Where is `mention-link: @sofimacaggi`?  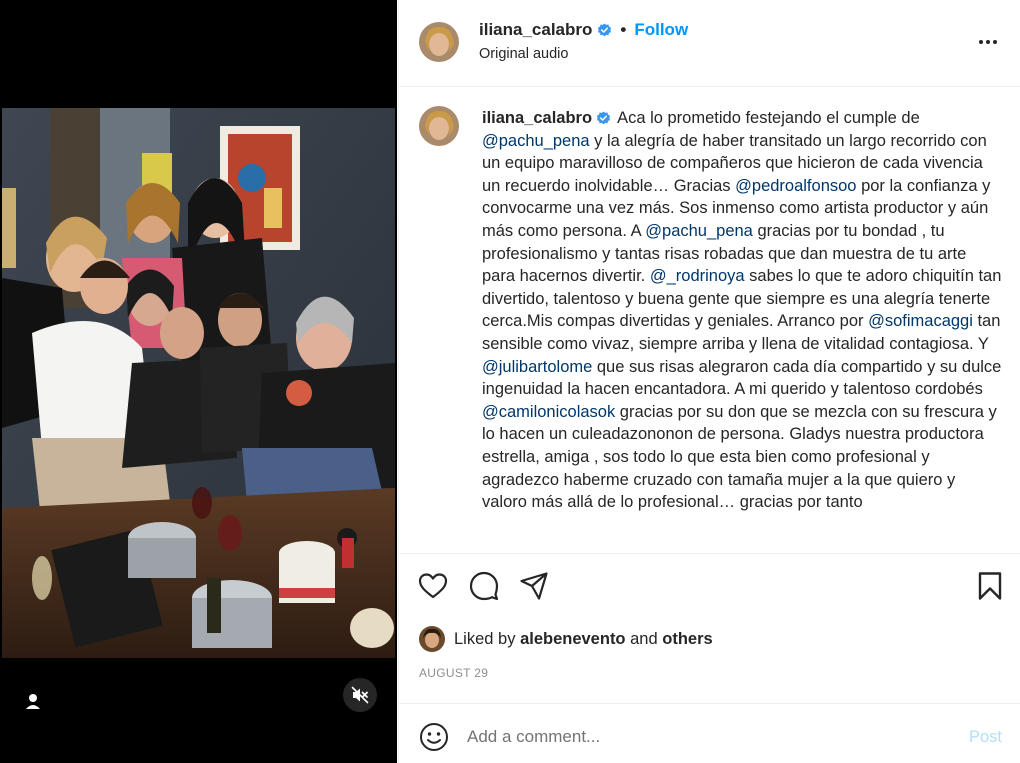 mention-link: @sofimacaggi is located at coordinates (920, 321).